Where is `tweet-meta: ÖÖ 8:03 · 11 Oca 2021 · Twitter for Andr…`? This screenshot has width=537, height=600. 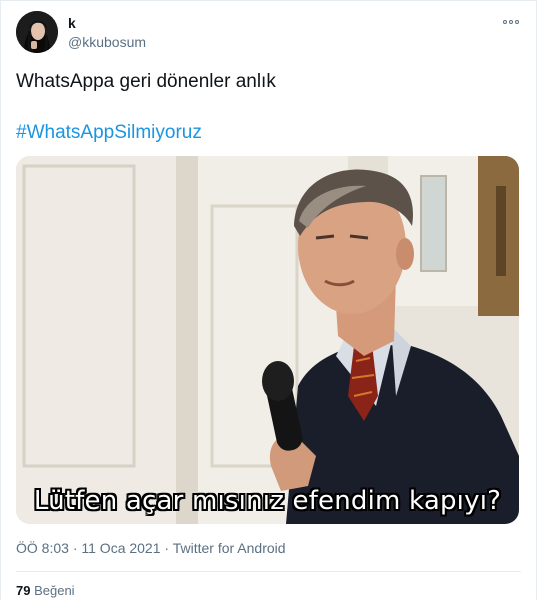
tweet-meta: ÖÖ 8:03 · 11 Oca 2021 · Twitter for Andr… is located at coordinates (151, 548).